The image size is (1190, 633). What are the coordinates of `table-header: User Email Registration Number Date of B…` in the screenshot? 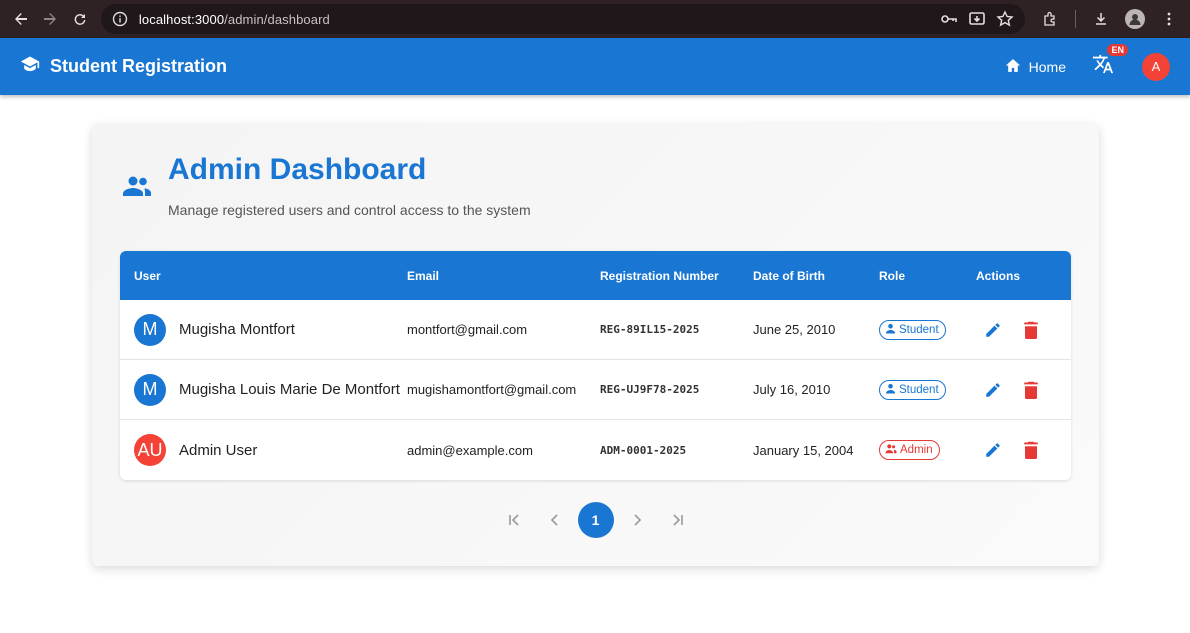 It's located at (595, 275).